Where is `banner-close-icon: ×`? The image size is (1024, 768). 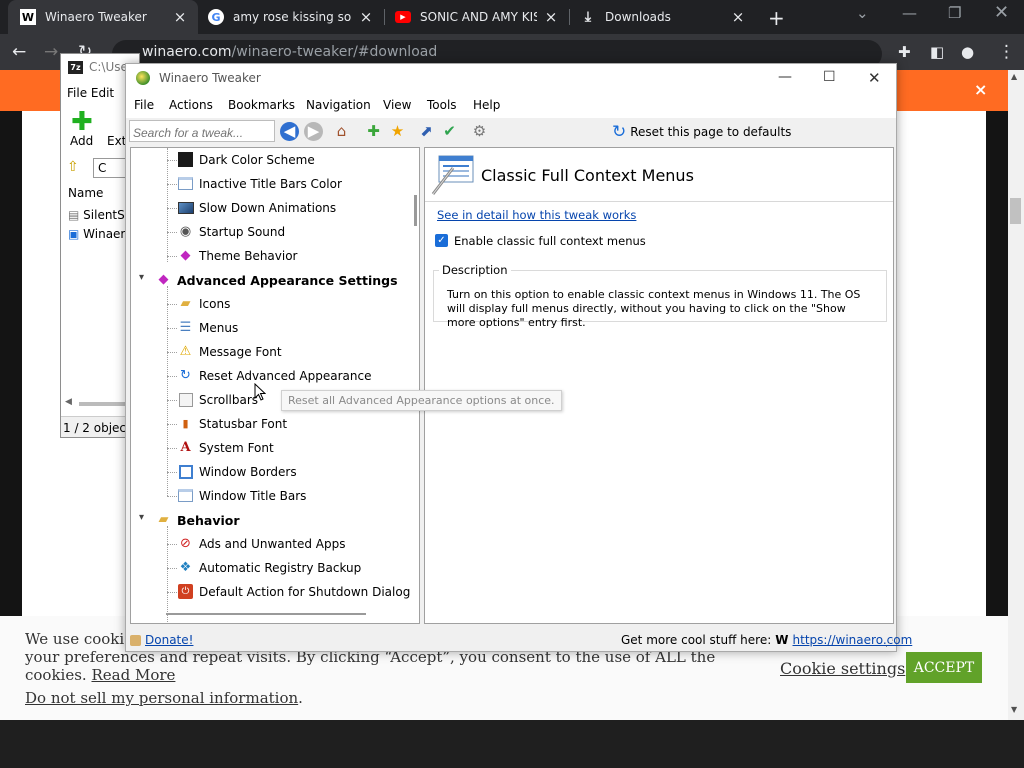 banner-close-icon: × is located at coordinates (980, 89).